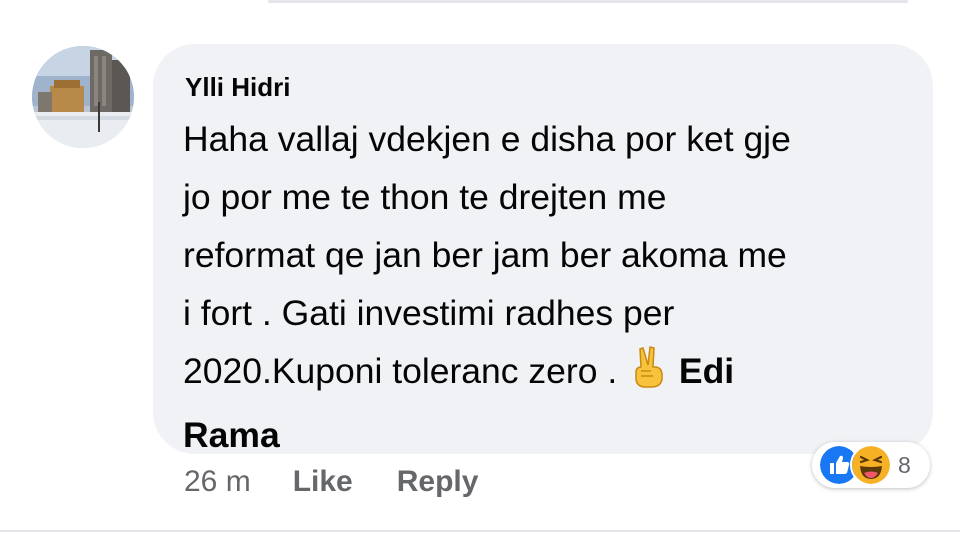 This screenshot has height=540, width=960. What do you see at coordinates (405, 371) in the screenshot?
I see `comment-line: 2020.Kuponi toleranc zero .` at bounding box center [405, 371].